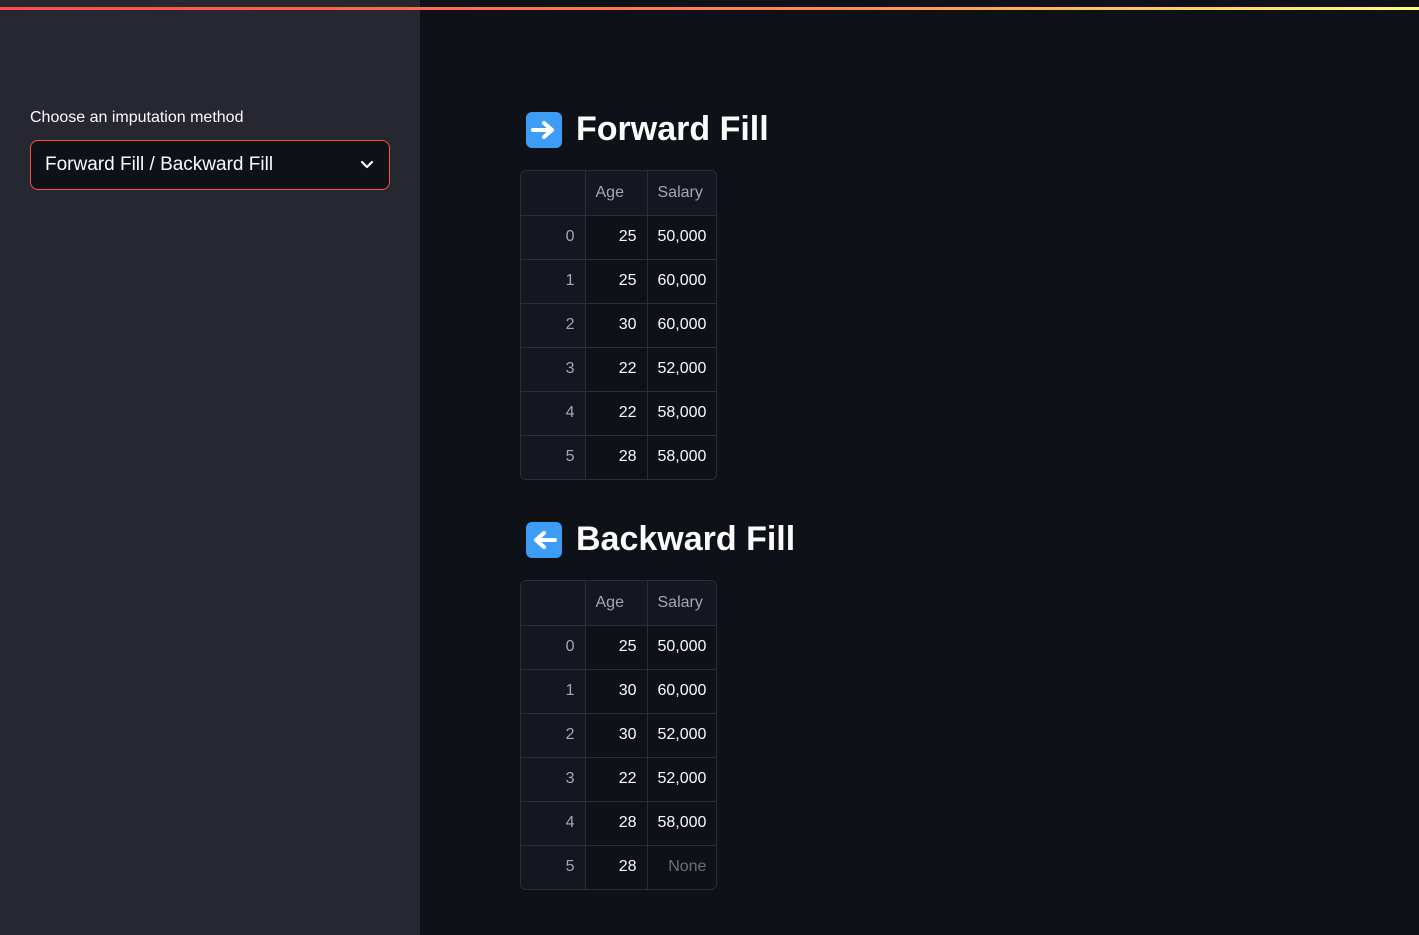 The width and height of the screenshot is (1419, 935). I want to click on table-row: 1 25 60,000, so click(619, 281).